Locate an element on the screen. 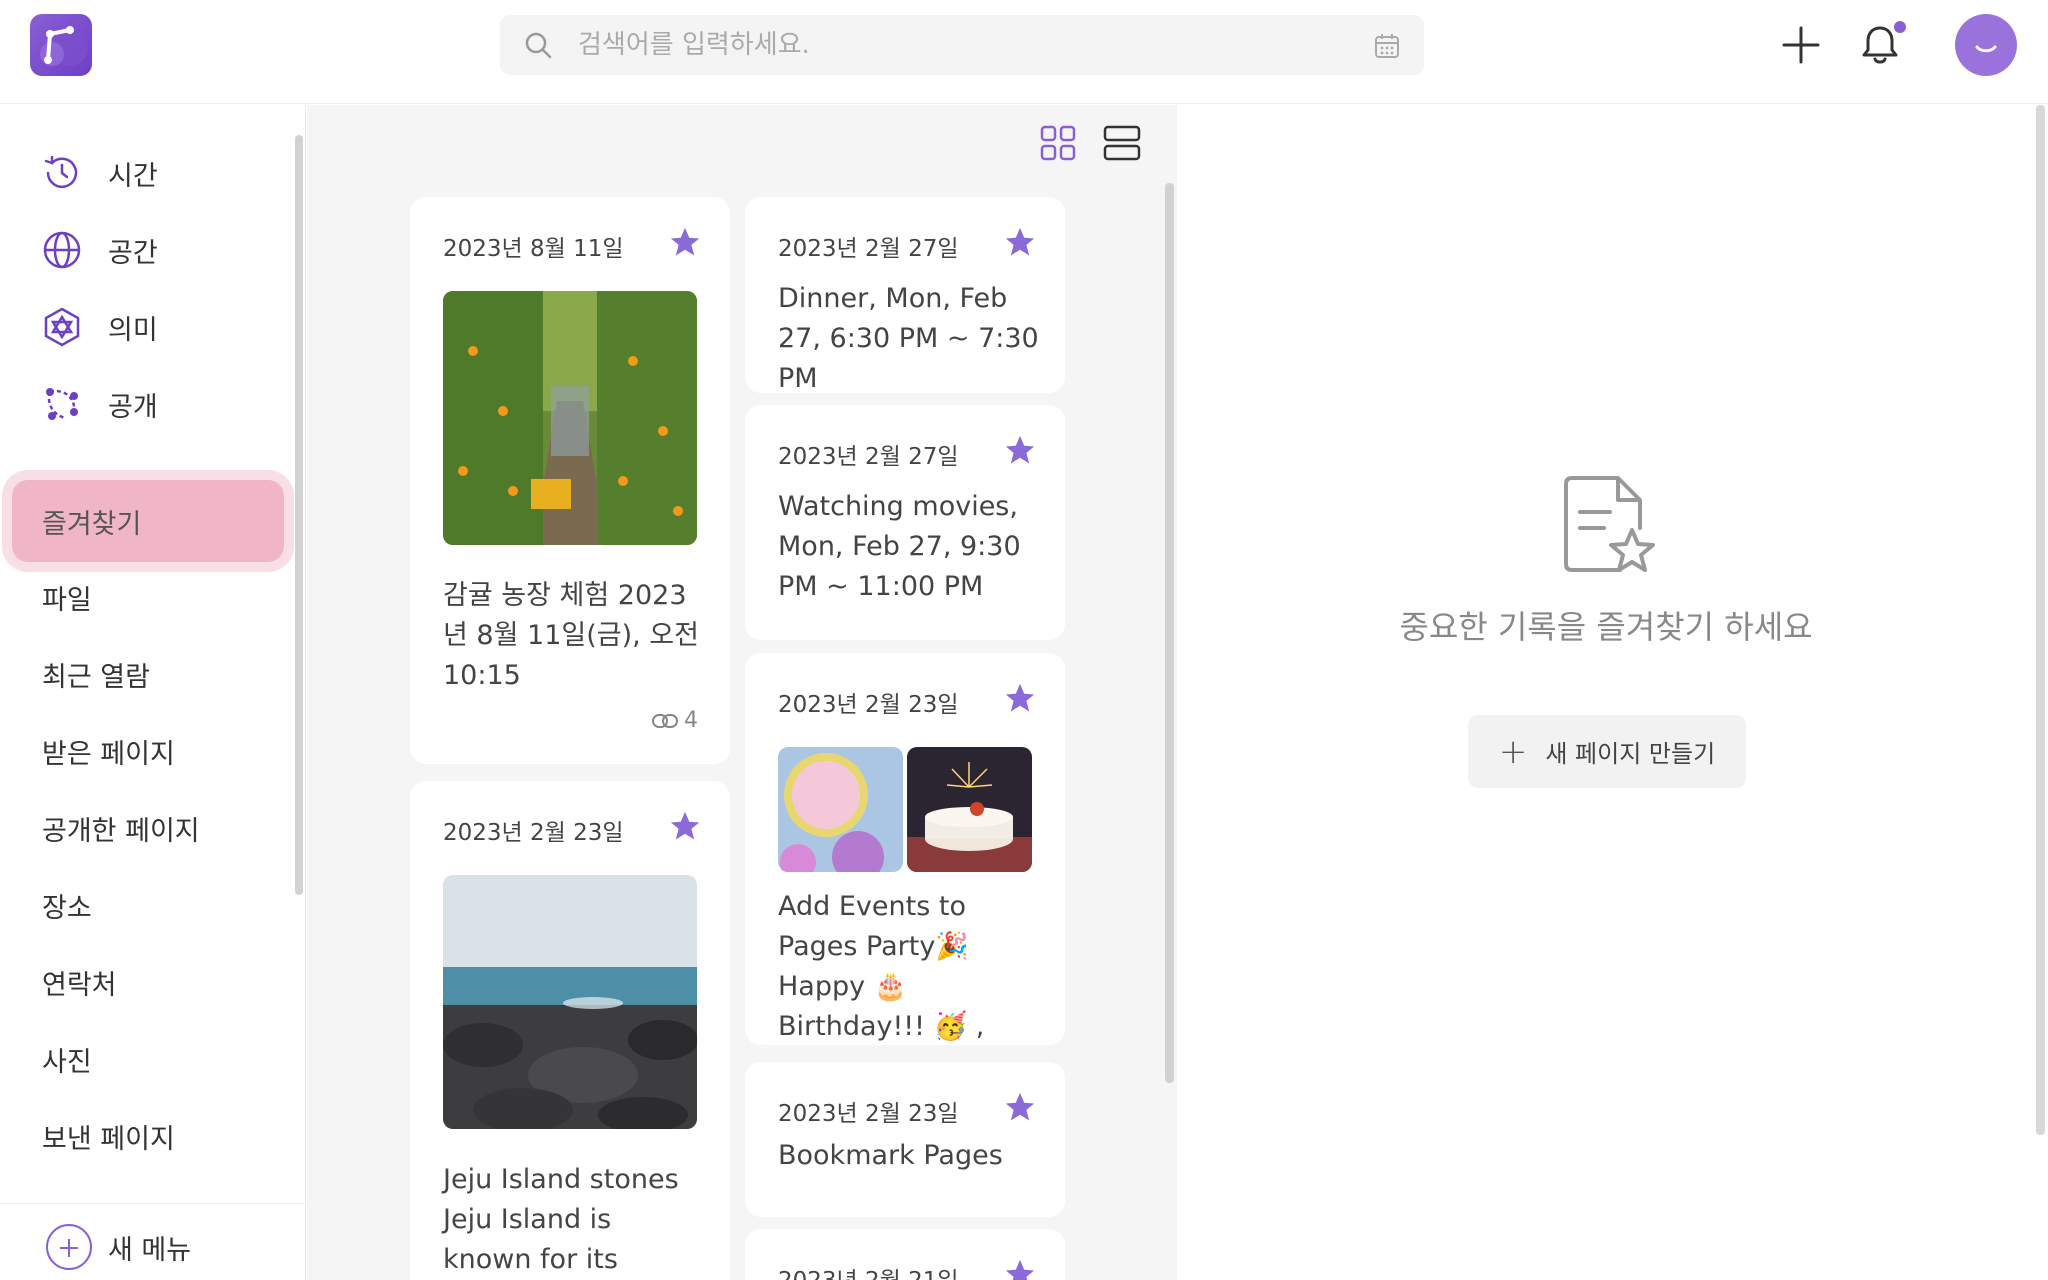 This screenshot has width=2048, height=1280. sidebar-item-favorites: 즐겨찾기 is located at coordinates (148, 521).